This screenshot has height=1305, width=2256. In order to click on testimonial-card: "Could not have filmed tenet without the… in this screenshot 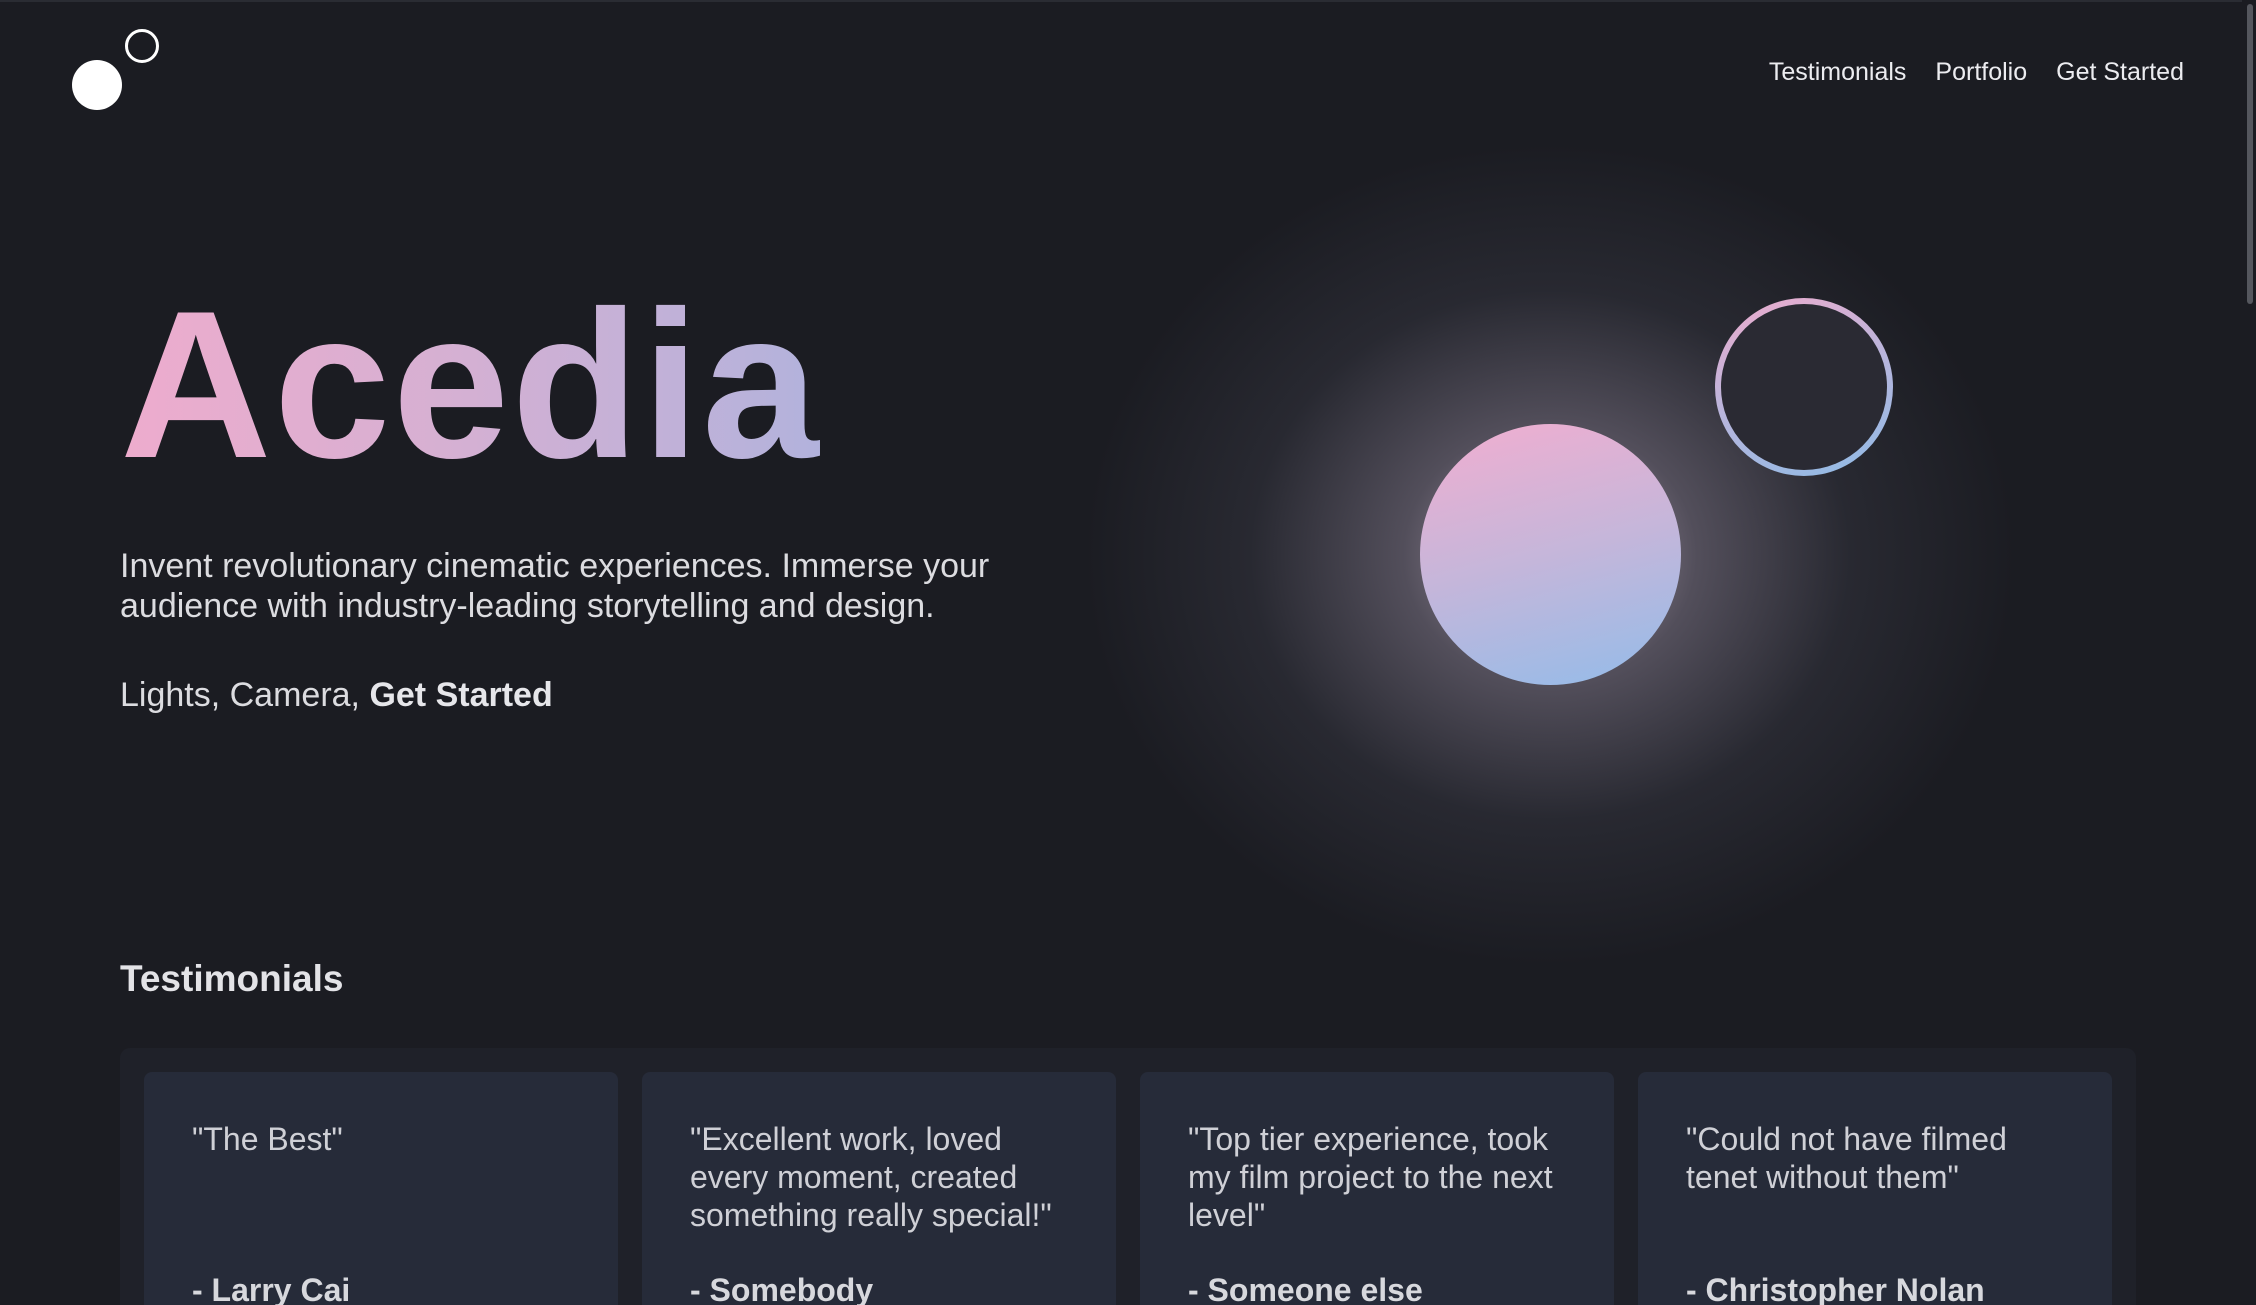, I will do `click(1875, 1188)`.